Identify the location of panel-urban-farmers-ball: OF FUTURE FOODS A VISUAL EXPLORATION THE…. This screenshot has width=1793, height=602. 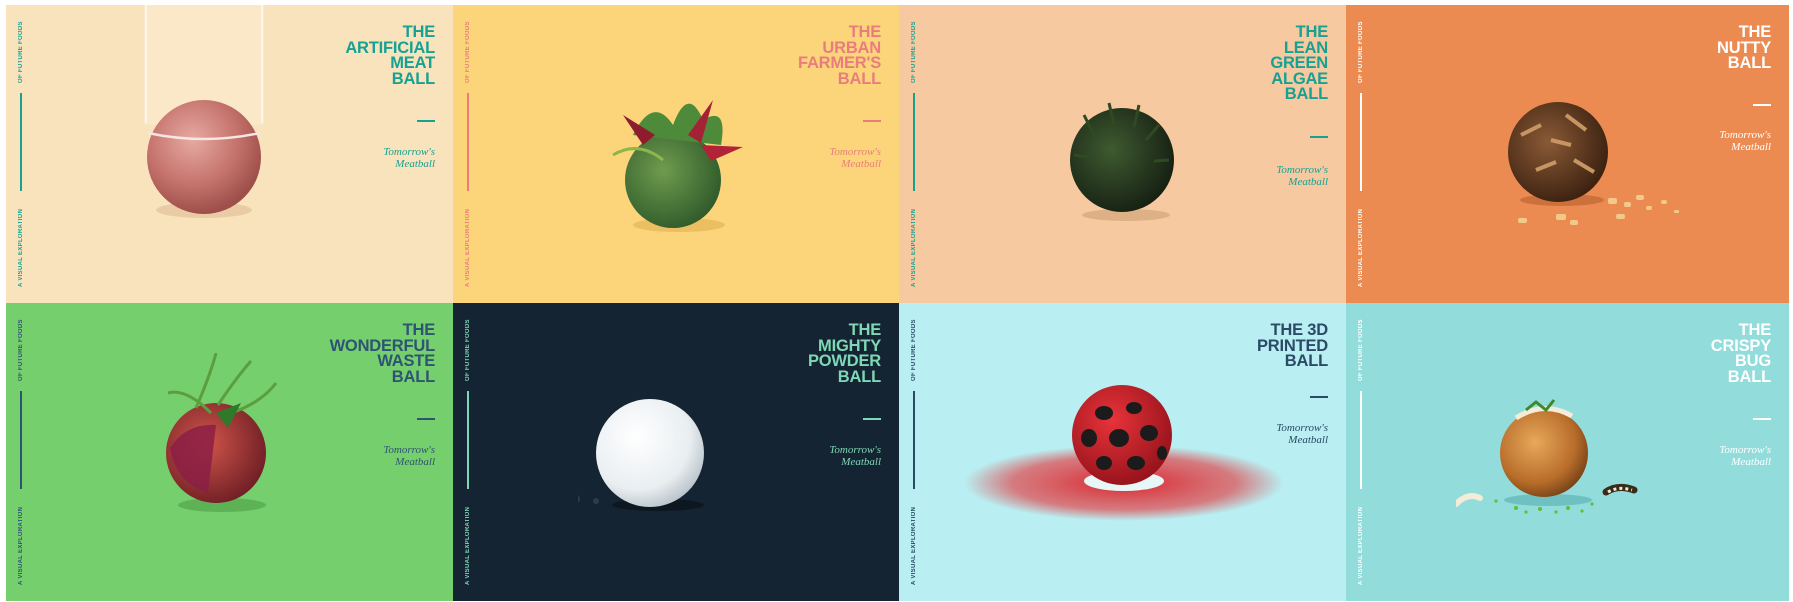
(676, 154).